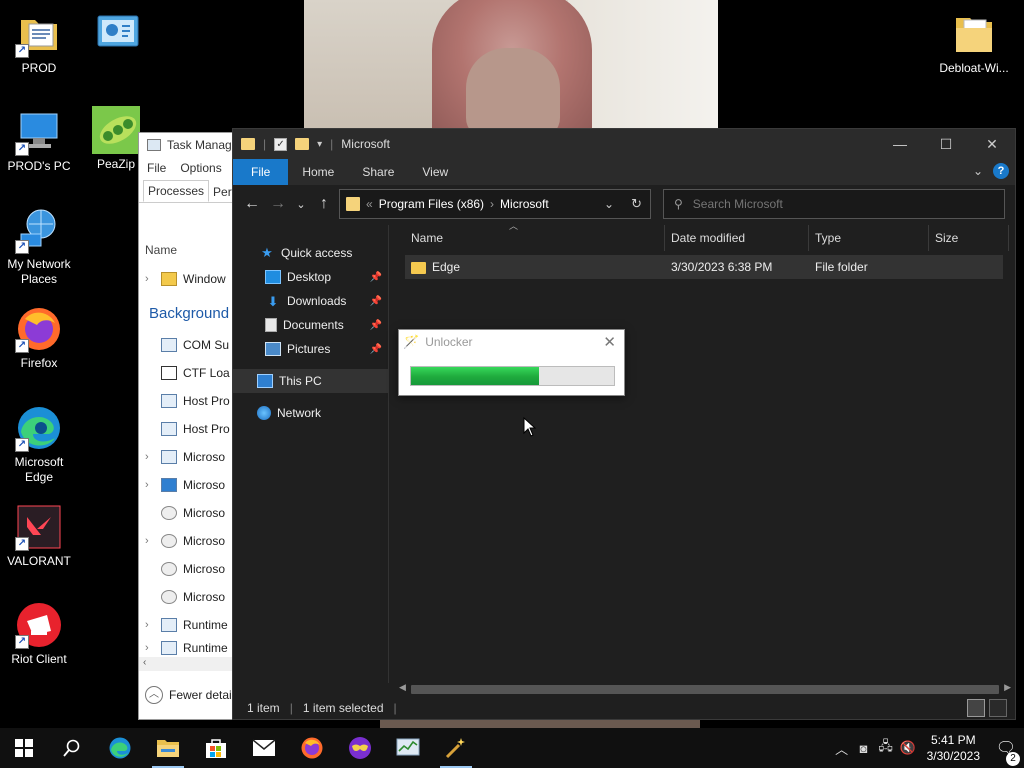 This screenshot has height=768, width=1024. Describe the element at coordinates (144, 662) in the screenshot. I see `scroll-left-icon: ‹` at that location.